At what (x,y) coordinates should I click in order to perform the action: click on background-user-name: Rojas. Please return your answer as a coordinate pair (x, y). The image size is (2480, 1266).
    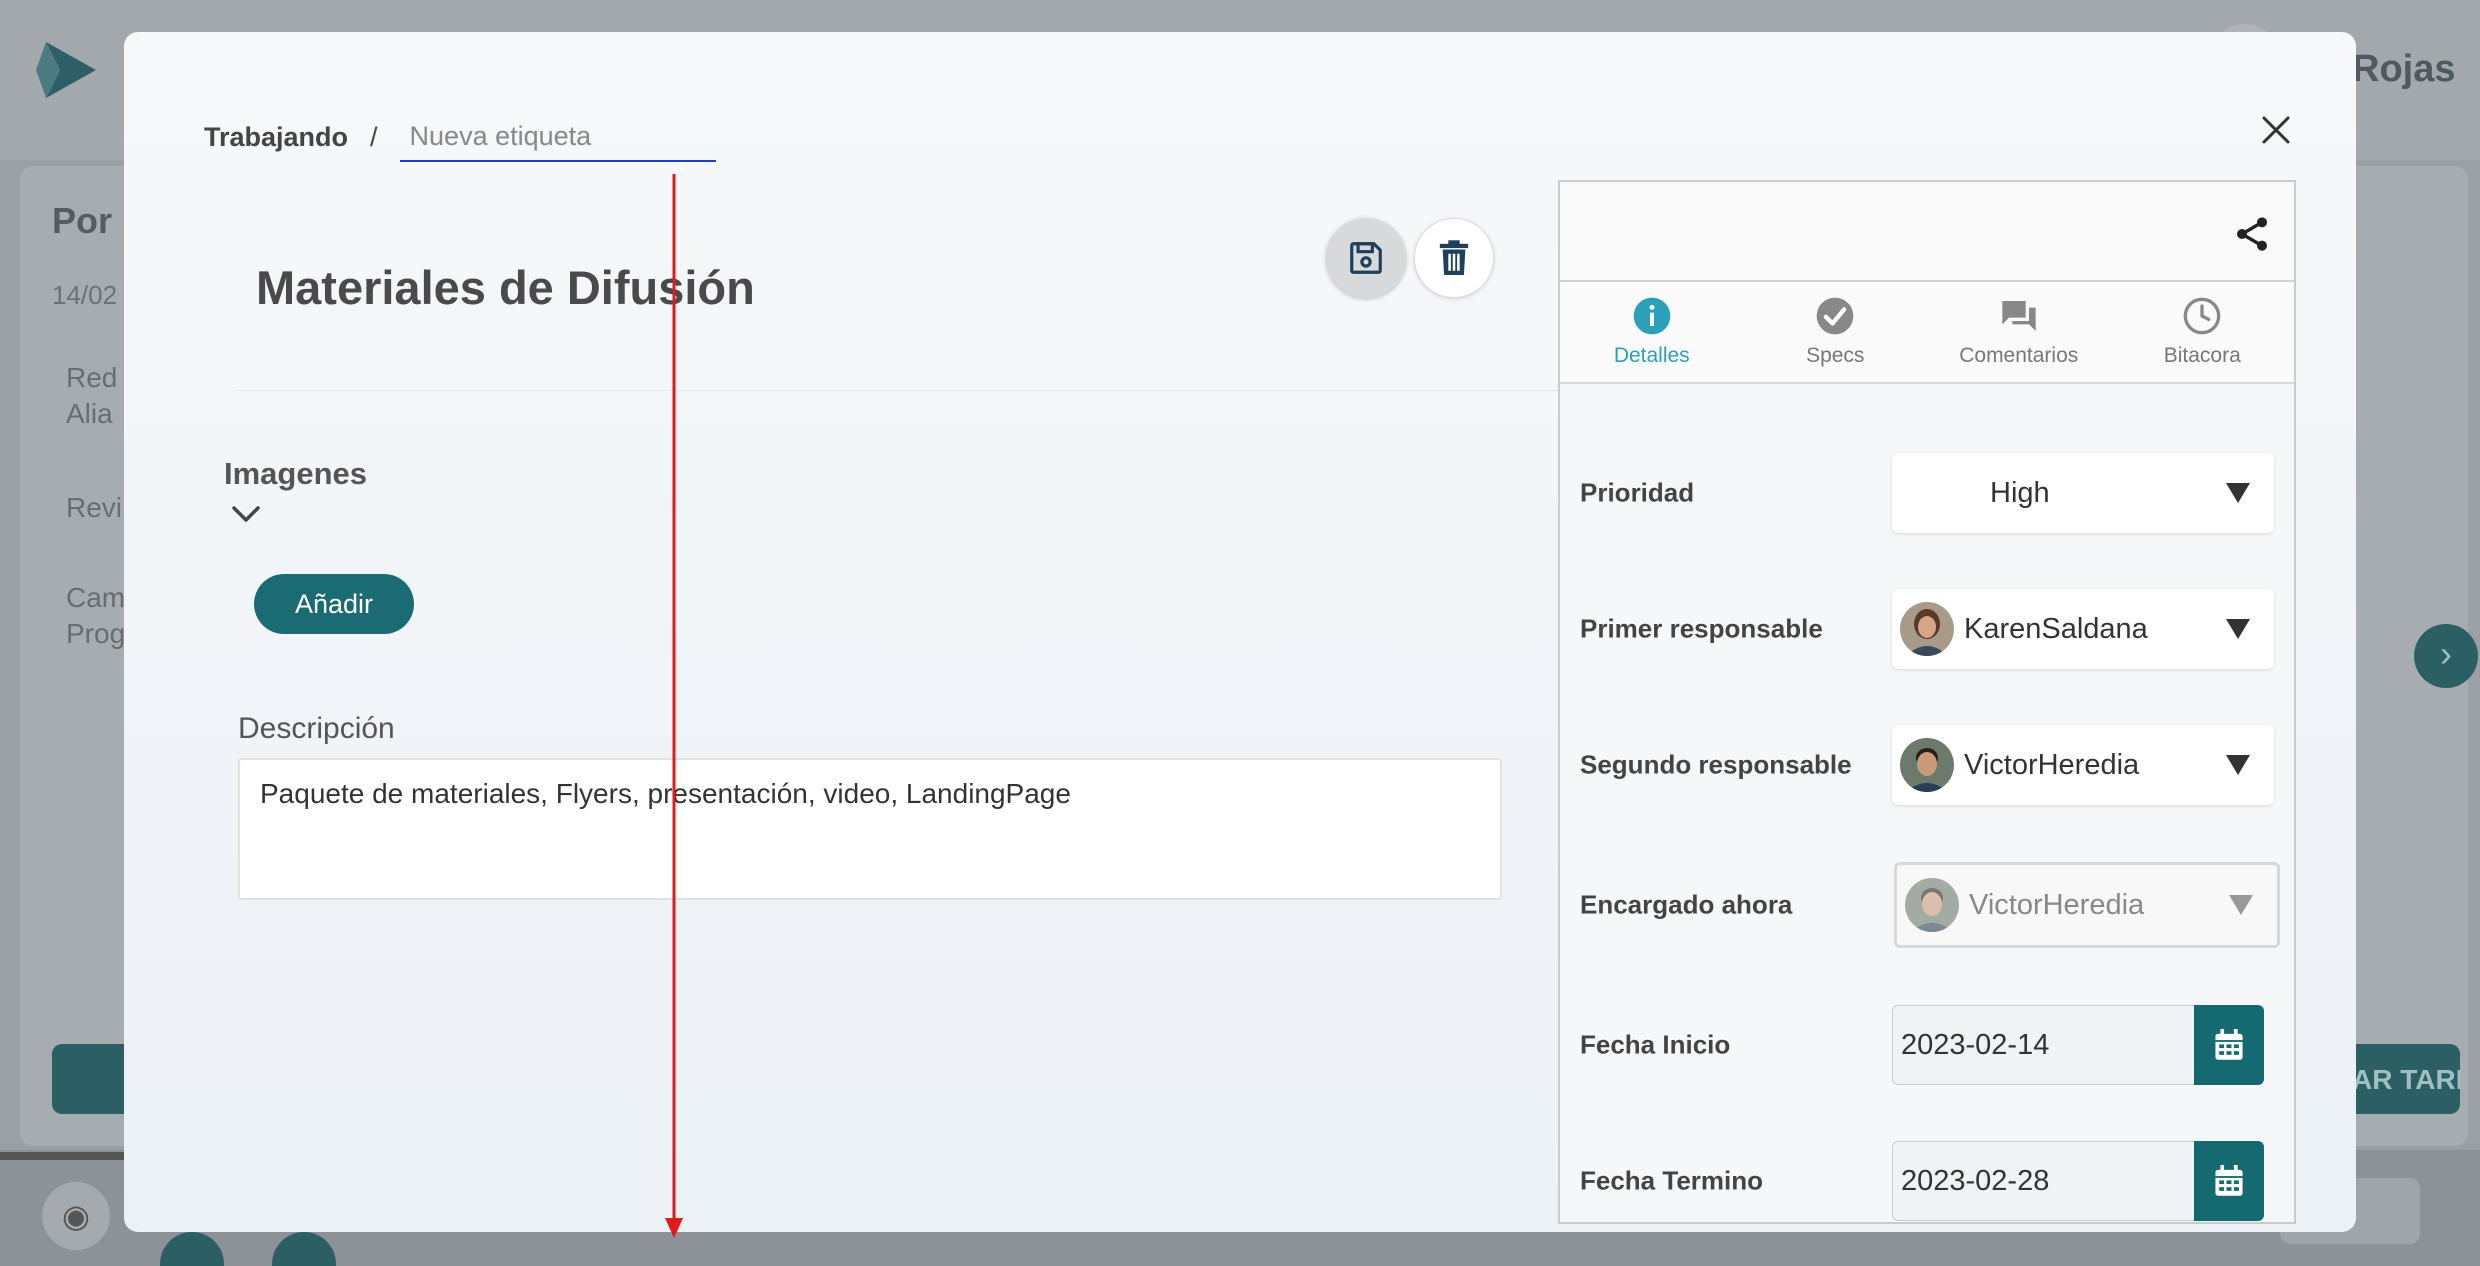
    Looking at the image, I should click on (2404, 69).